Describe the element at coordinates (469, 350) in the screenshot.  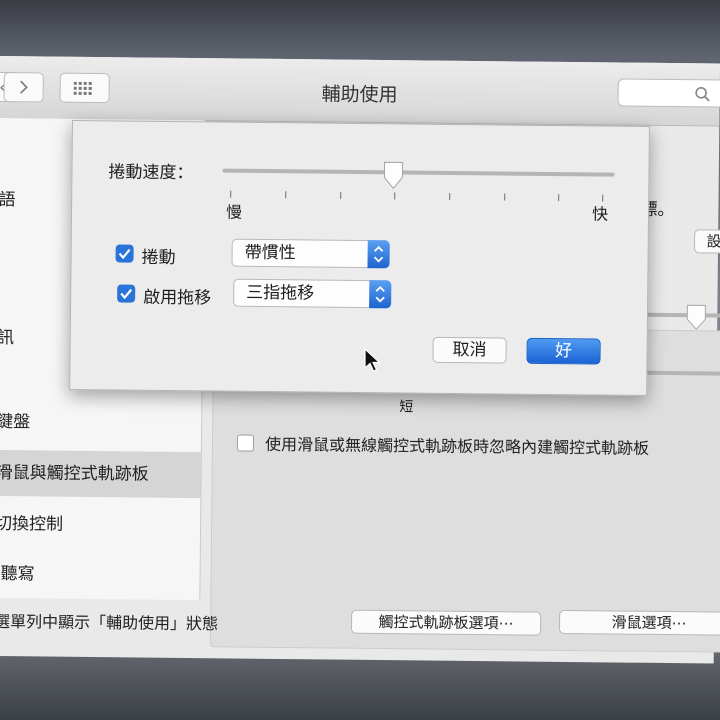
I see `cancel-button: 取消` at that location.